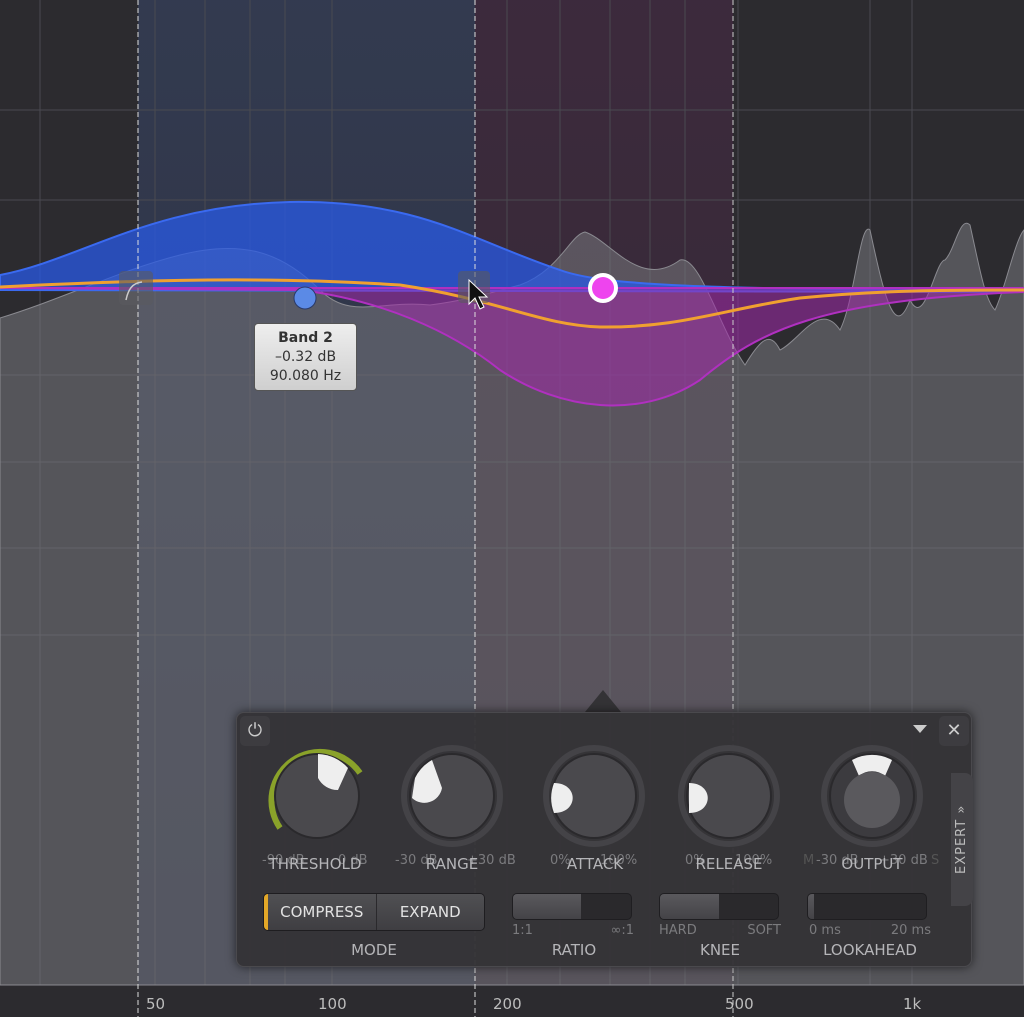 Image resolution: width=1024 pixels, height=1017 pixels. I want to click on tooltip-title: Band 2, so click(305, 338).